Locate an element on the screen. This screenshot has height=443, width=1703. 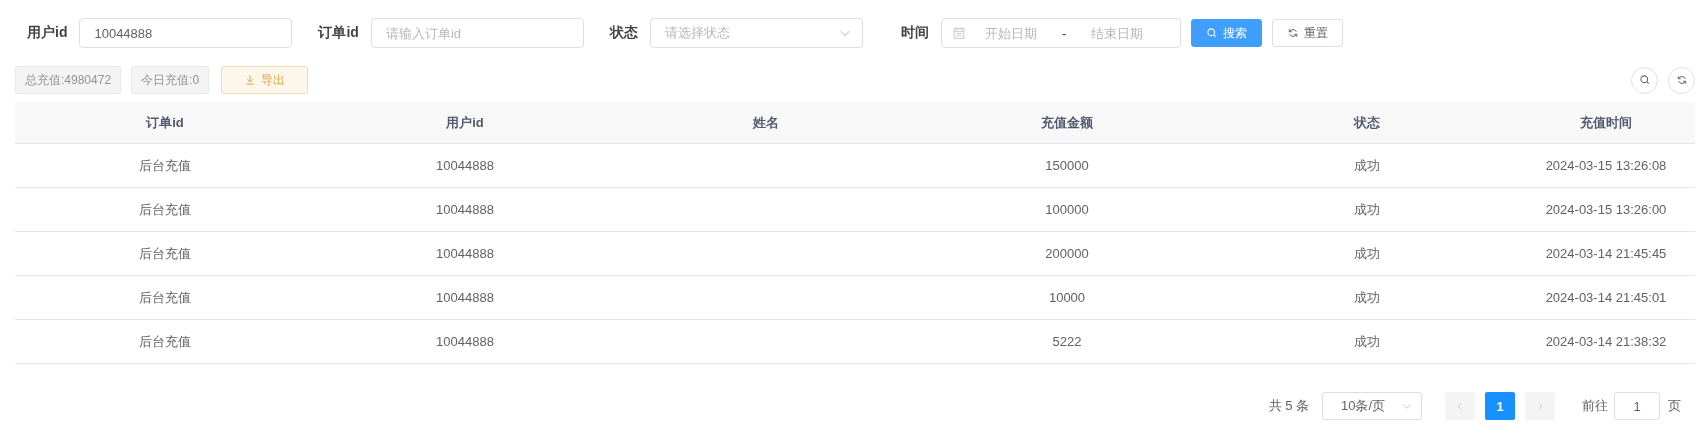
column-header: 用户id is located at coordinates (465, 122).